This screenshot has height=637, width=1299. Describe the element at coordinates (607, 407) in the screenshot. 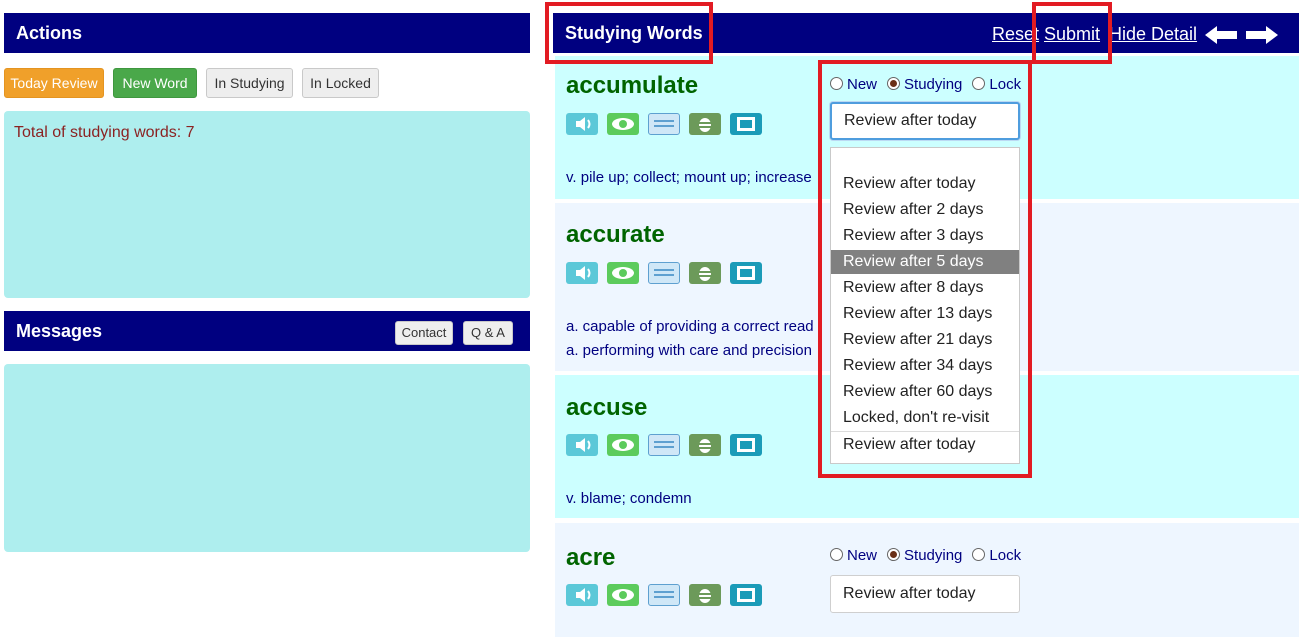

I see `word-title: accuse` at that location.